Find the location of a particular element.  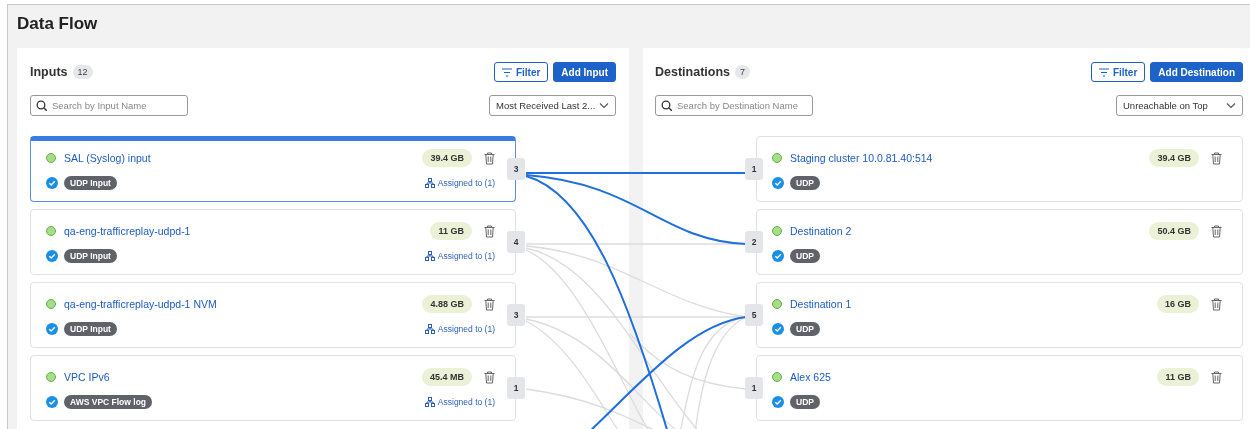

volume-badge: 50.4 GB is located at coordinates (1174, 231).